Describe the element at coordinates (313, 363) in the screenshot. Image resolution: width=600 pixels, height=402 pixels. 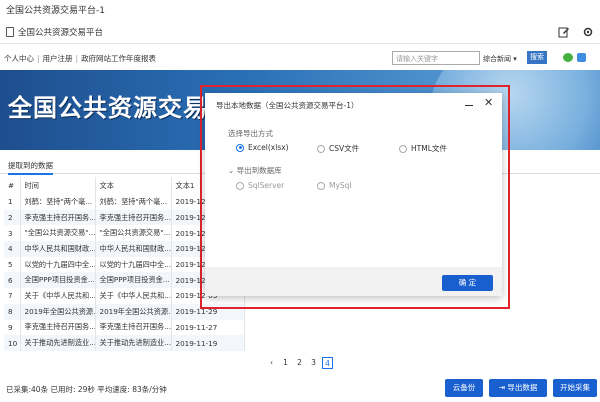
I see `page-3: 3` at that location.